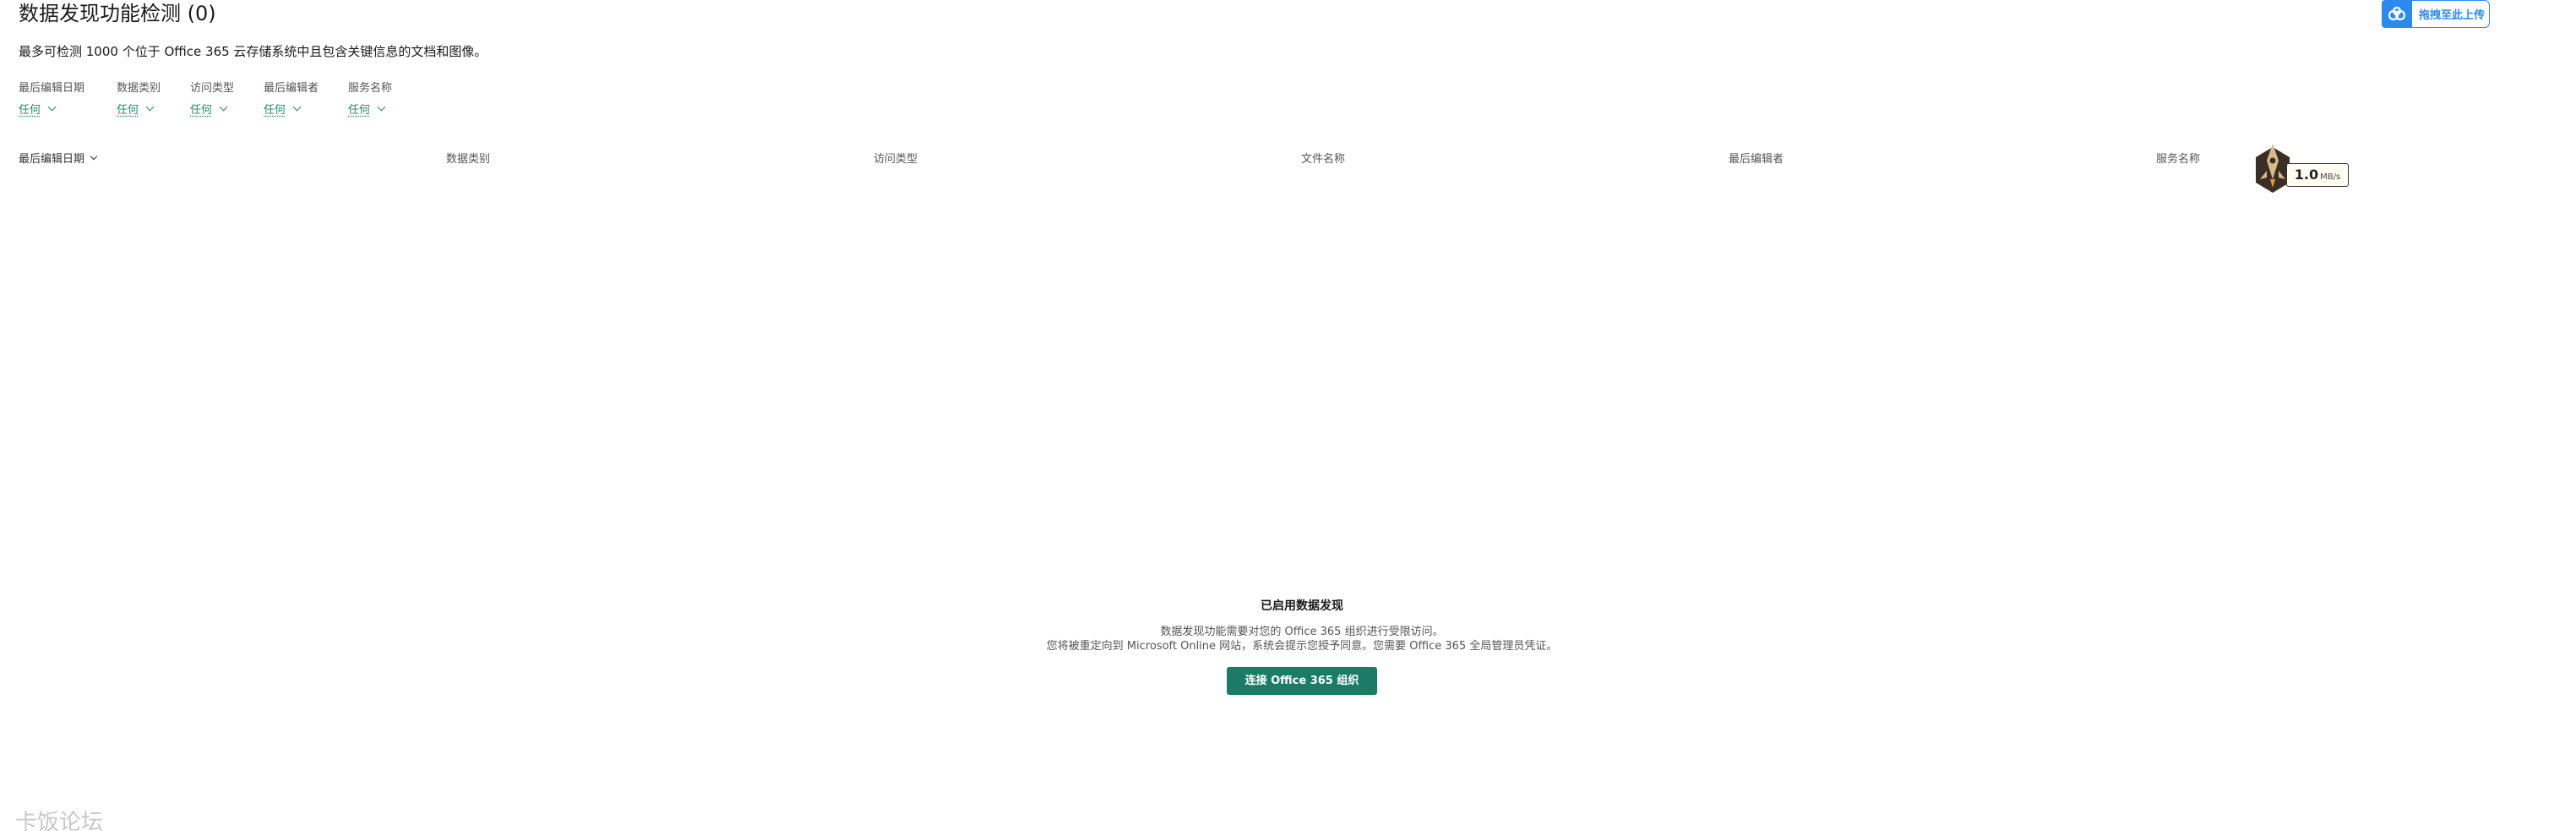 The height and width of the screenshot is (831, 2576). What do you see at coordinates (52, 159) in the screenshot?
I see `column-header-label: 最后编辑日期` at bounding box center [52, 159].